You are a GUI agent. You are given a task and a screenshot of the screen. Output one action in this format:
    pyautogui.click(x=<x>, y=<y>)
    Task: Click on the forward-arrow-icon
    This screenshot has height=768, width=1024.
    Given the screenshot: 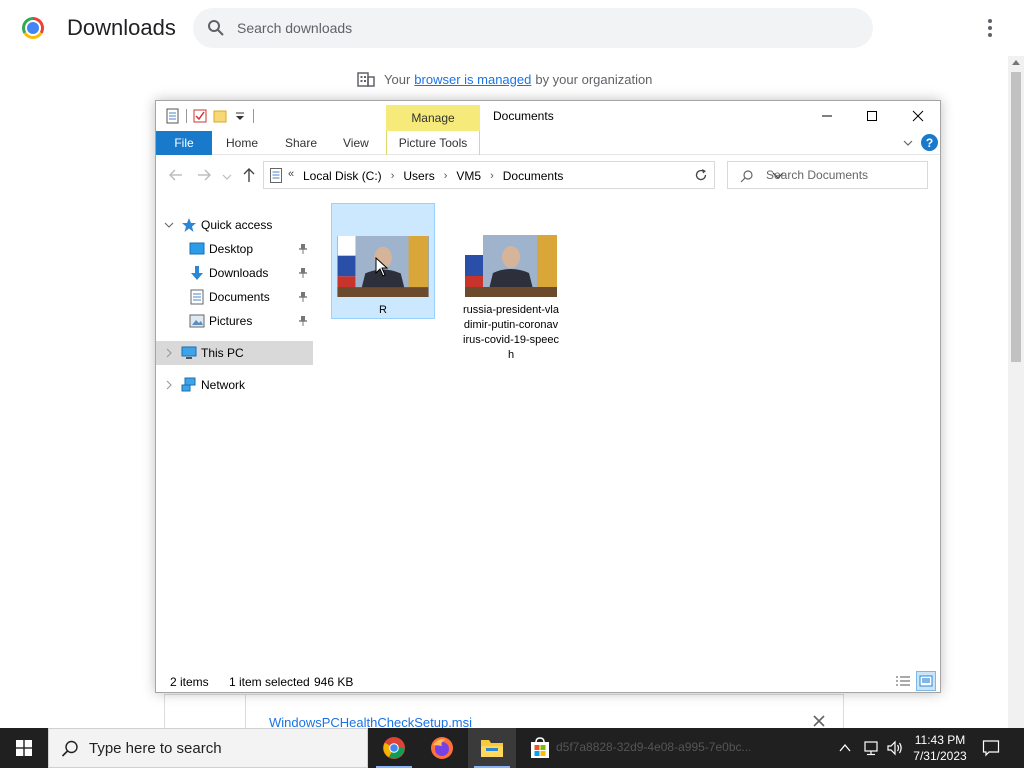 What is the action you would take?
    pyautogui.click(x=204, y=175)
    